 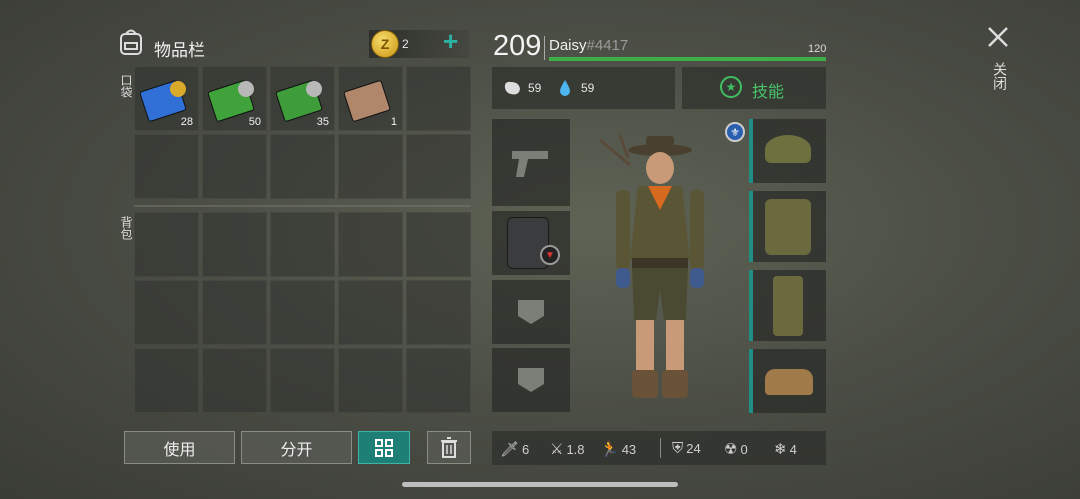 I want to click on player-level: 209, so click(x=517, y=46).